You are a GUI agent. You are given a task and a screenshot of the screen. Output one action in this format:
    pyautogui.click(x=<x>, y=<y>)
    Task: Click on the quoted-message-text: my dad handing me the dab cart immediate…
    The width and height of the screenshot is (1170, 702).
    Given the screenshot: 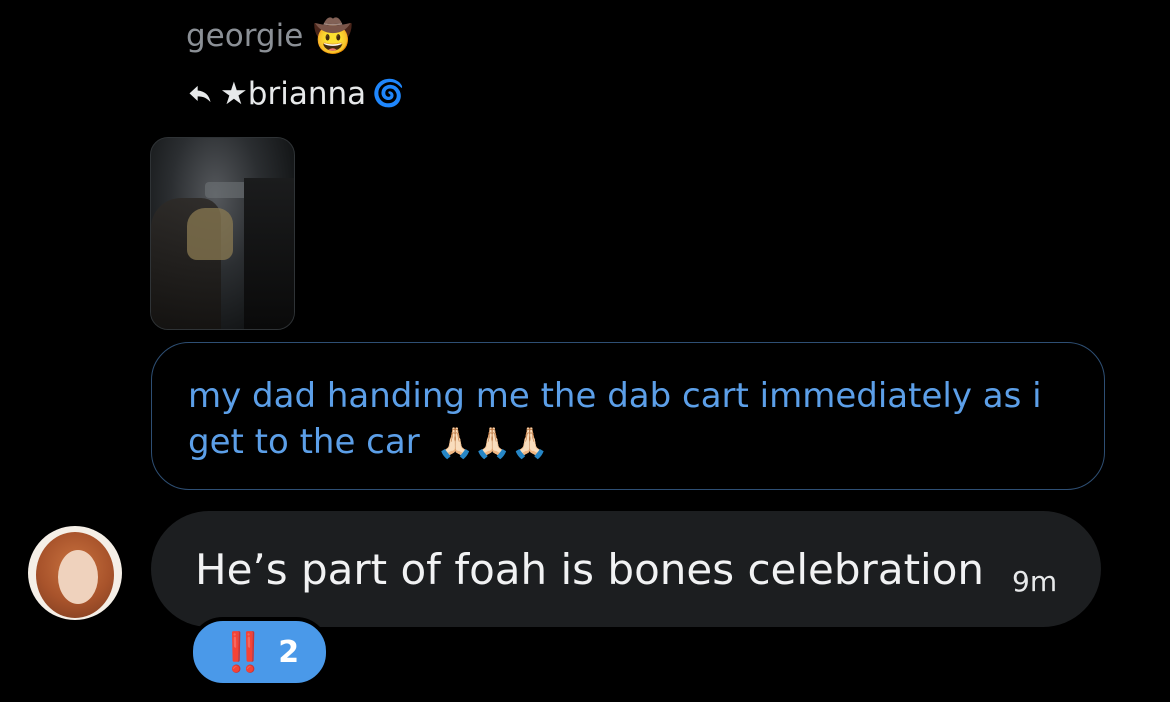 What is the action you would take?
    pyautogui.click(x=615, y=419)
    